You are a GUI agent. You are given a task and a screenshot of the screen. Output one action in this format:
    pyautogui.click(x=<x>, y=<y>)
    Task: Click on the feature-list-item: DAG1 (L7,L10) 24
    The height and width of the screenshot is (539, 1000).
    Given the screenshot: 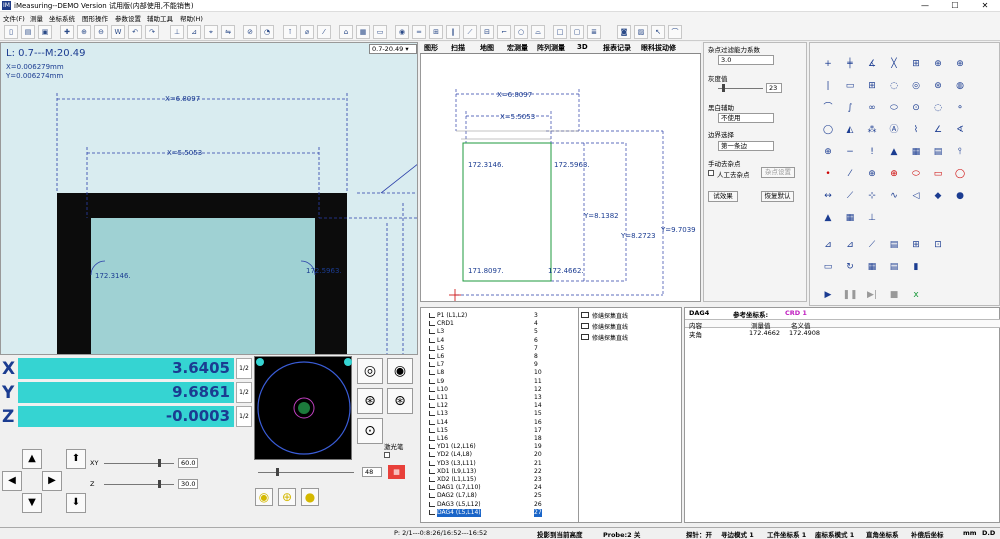 What is the action you would take?
    pyautogui.click(x=500, y=488)
    